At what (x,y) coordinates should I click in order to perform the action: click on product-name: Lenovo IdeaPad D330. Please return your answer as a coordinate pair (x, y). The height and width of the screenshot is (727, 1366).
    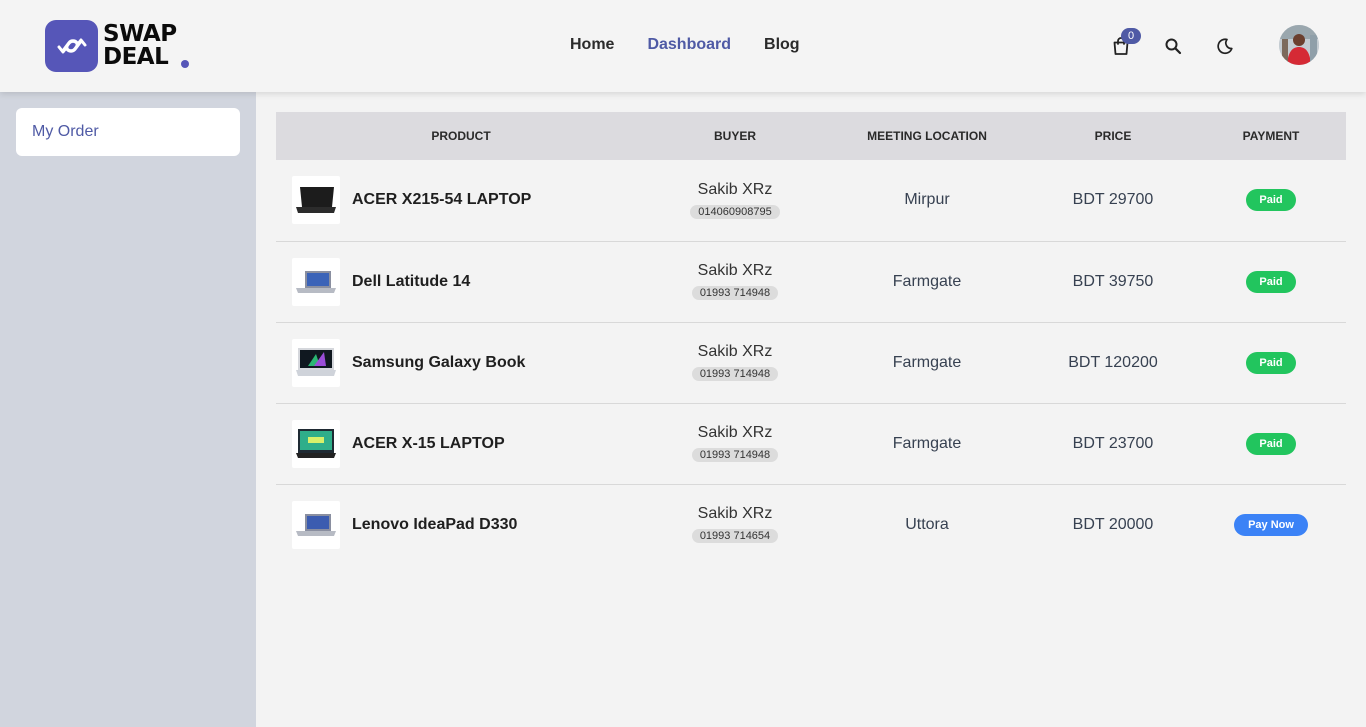
    Looking at the image, I should click on (435, 524).